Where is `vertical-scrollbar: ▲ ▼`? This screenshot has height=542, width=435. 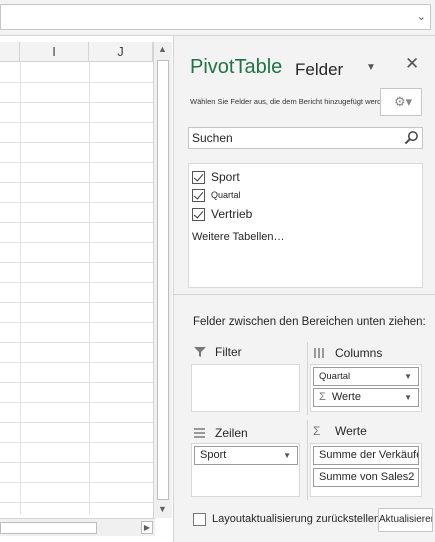
vertical-scrollbar: ▲ ▼ is located at coordinates (162, 280).